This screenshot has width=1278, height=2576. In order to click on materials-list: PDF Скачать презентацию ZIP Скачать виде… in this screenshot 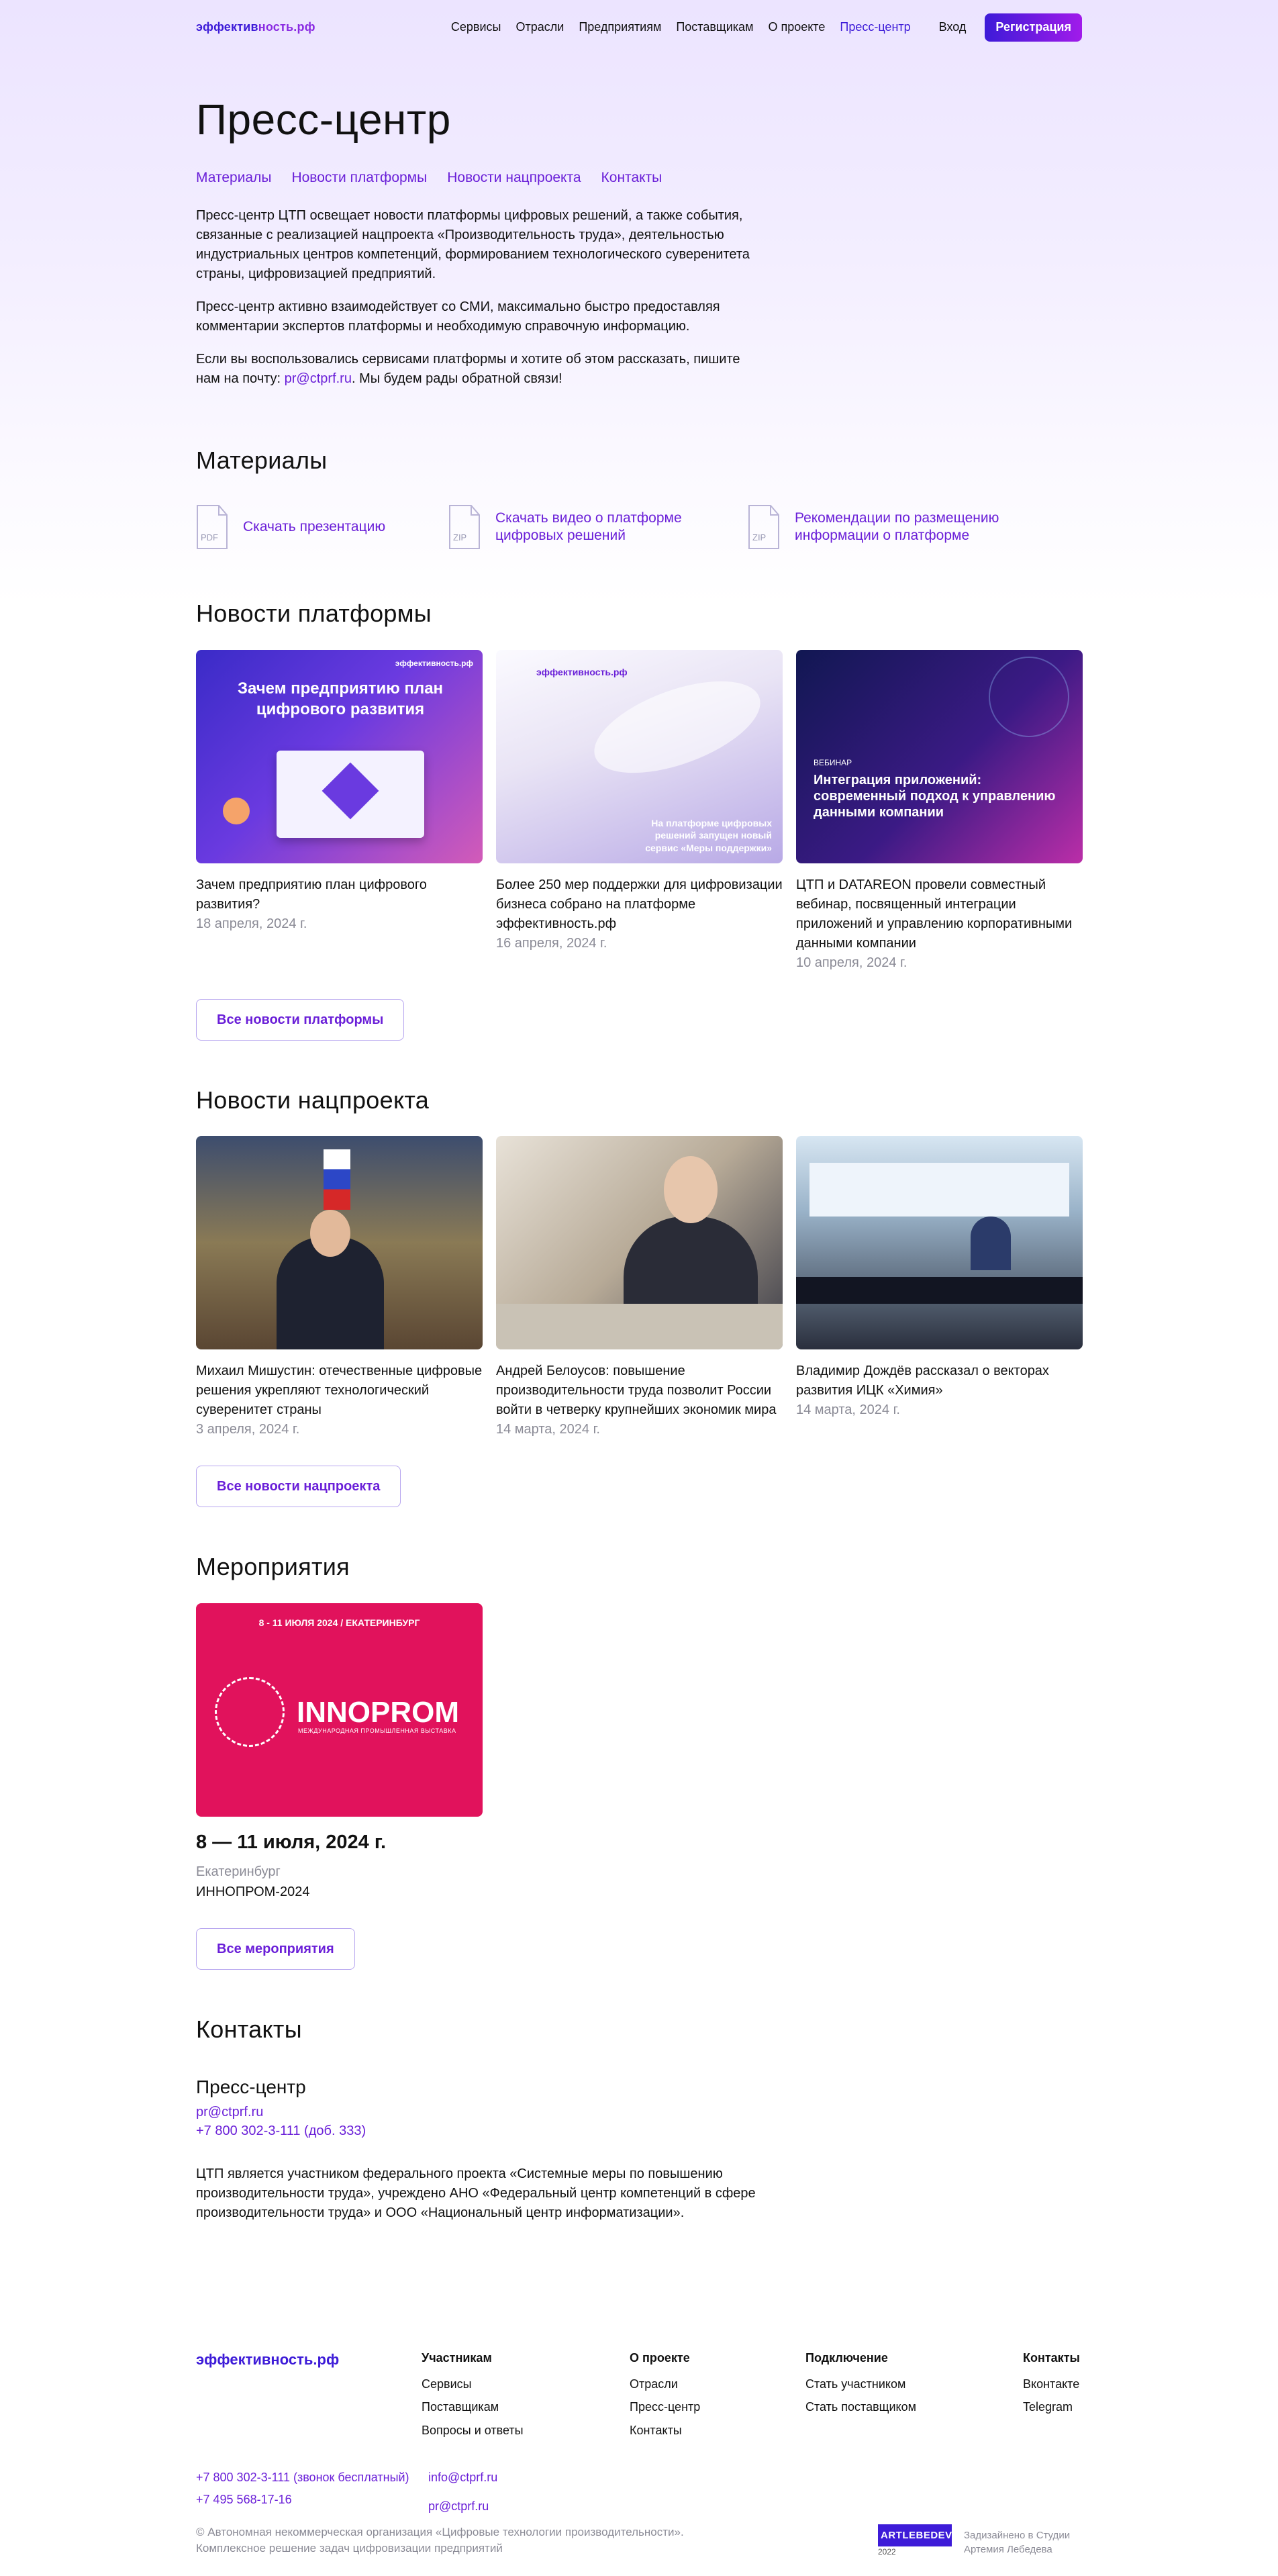, I will do `click(639, 527)`.